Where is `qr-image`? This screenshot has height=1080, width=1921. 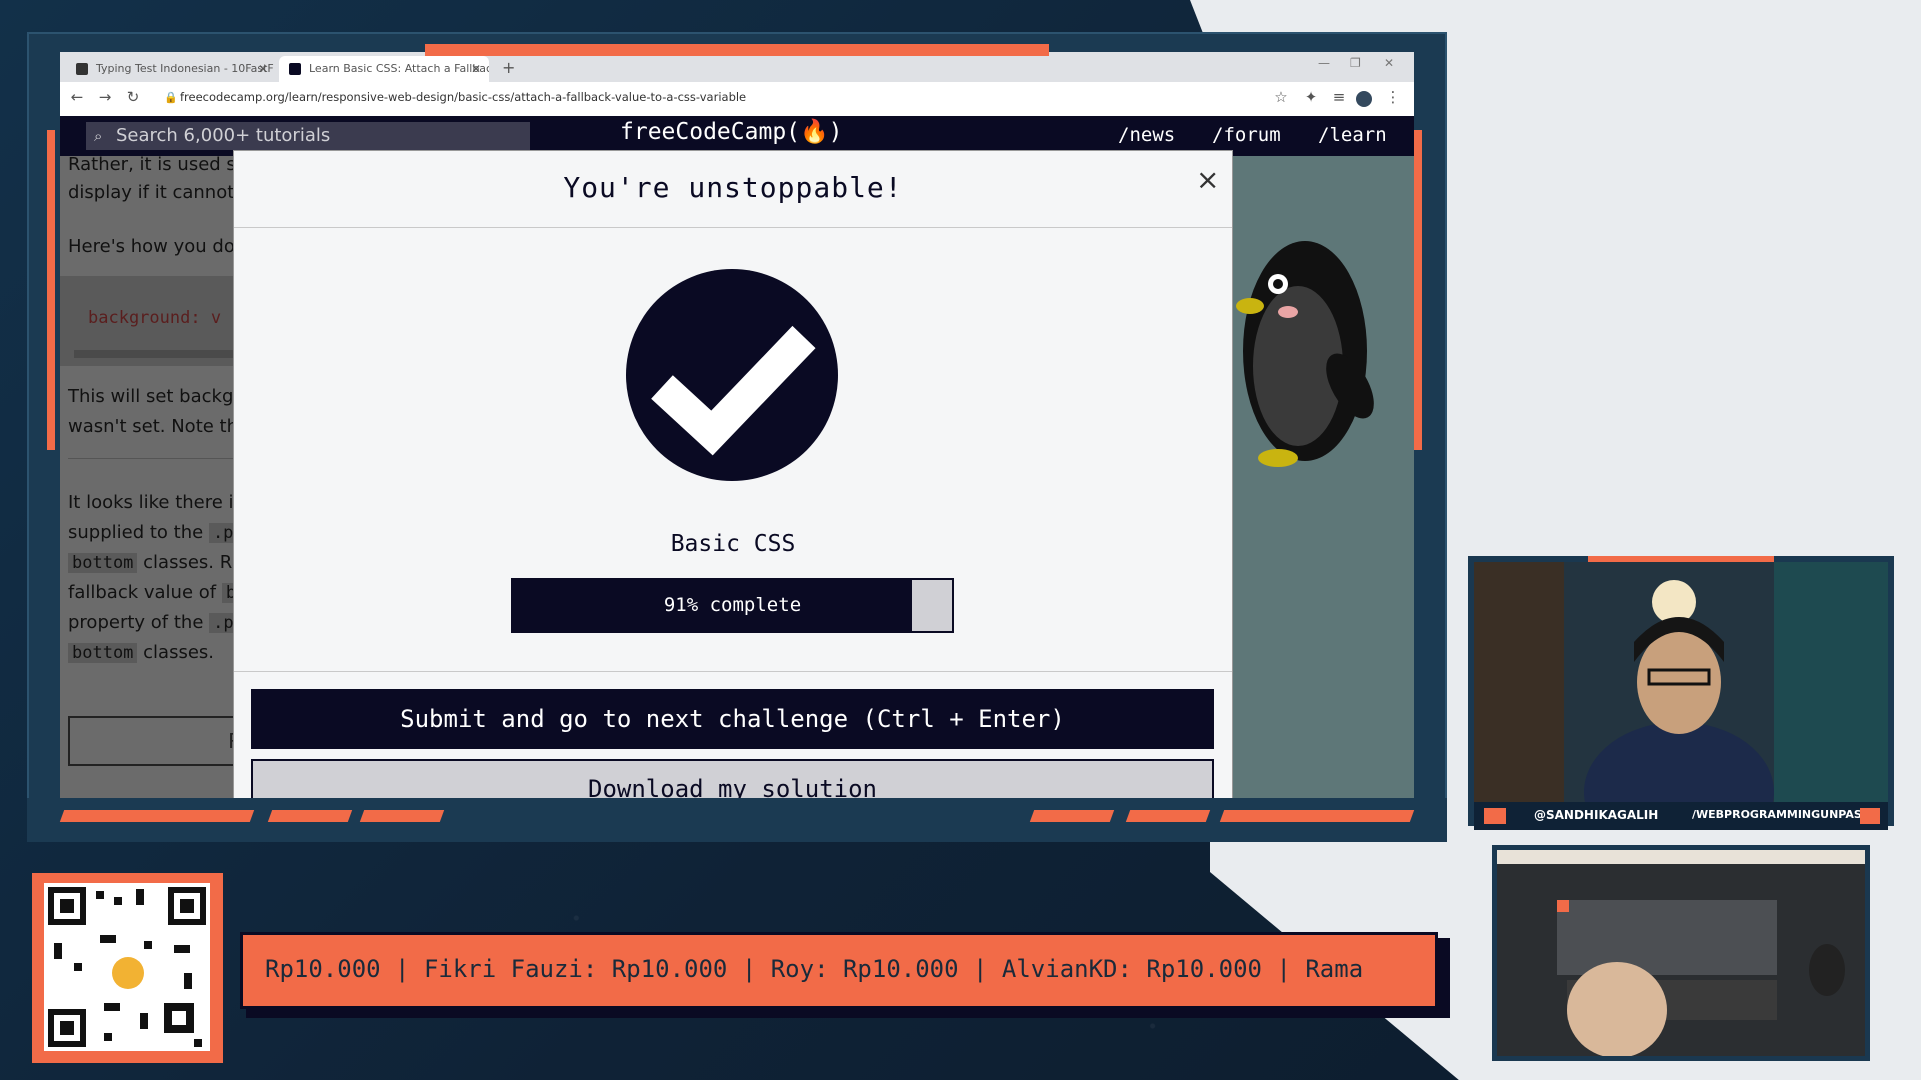
qr-image is located at coordinates (127, 967).